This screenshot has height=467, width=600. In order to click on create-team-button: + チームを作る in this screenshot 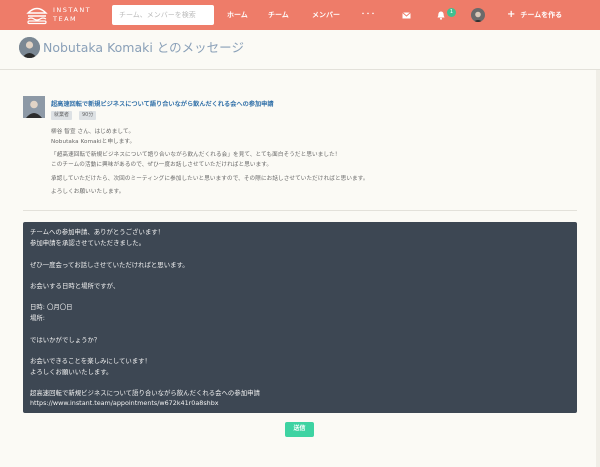, I will do `click(534, 15)`.